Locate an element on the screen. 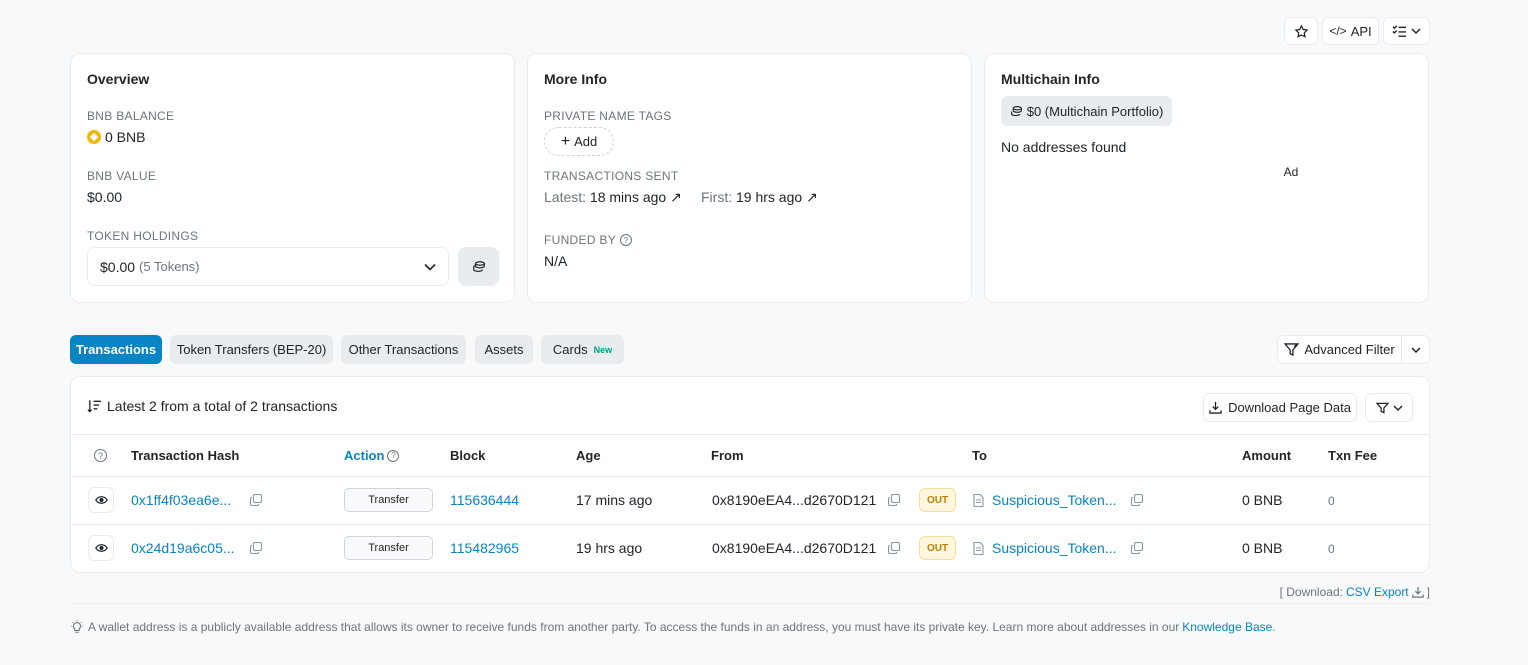  csv-download-suffix: ] is located at coordinates (1428, 592).